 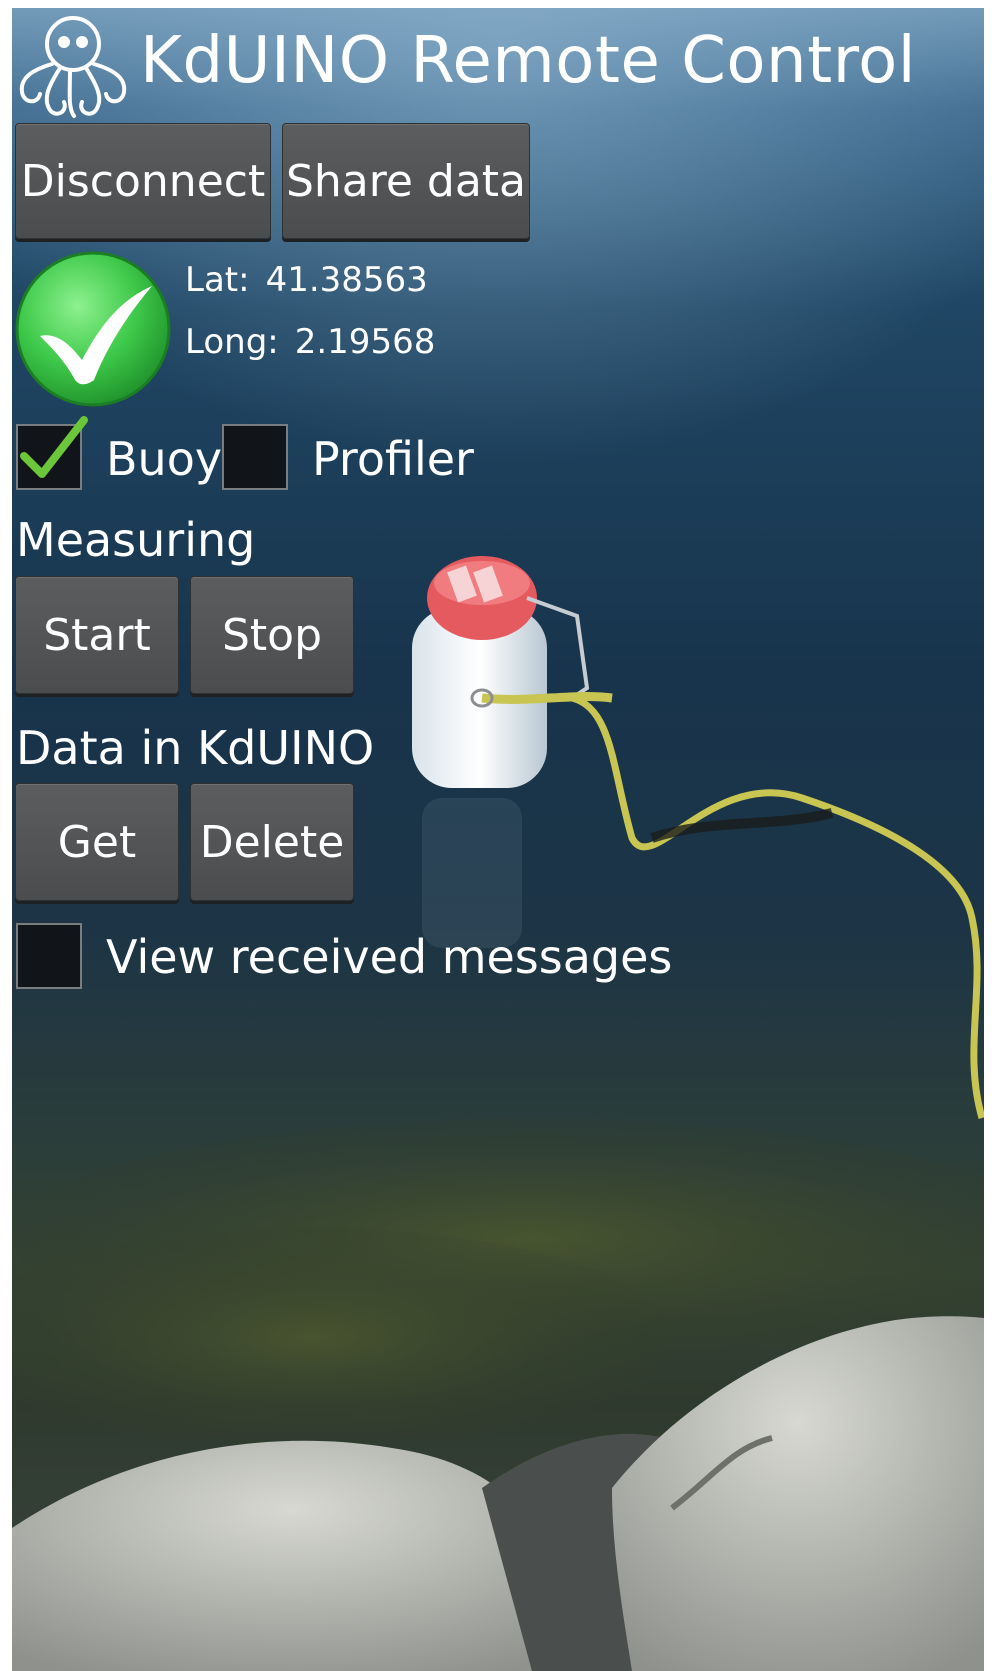 What do you see at coordinates (97, 842) in the screenshot?
I see `get-button: Get` at bounding box center [97, 842].